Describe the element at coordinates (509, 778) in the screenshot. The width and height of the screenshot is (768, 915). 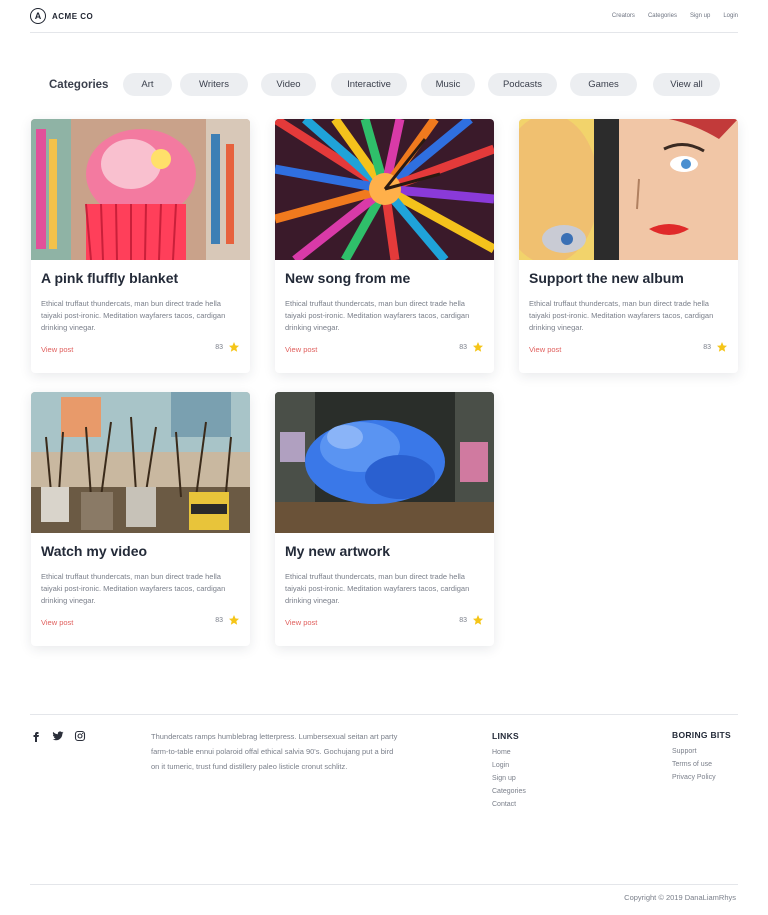
I see `footer-link-sign-up: Sign up` at that location.